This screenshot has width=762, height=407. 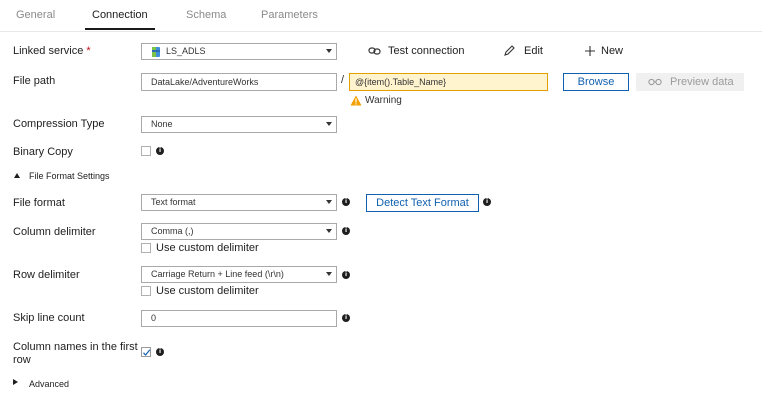 What do you see at coordinates (381, 31) in the screenshot?
I see `tab-divider` at bounding box center [381, 31].